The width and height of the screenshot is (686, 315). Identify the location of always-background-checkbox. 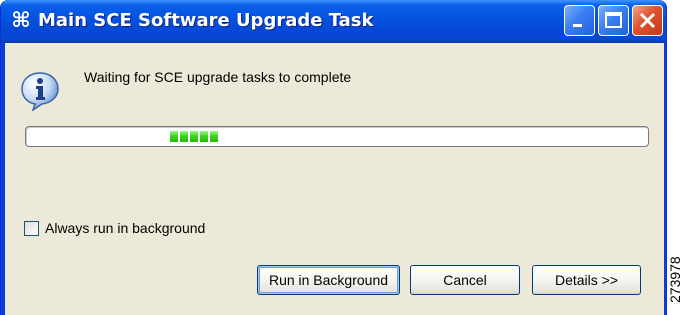
(31, 228).